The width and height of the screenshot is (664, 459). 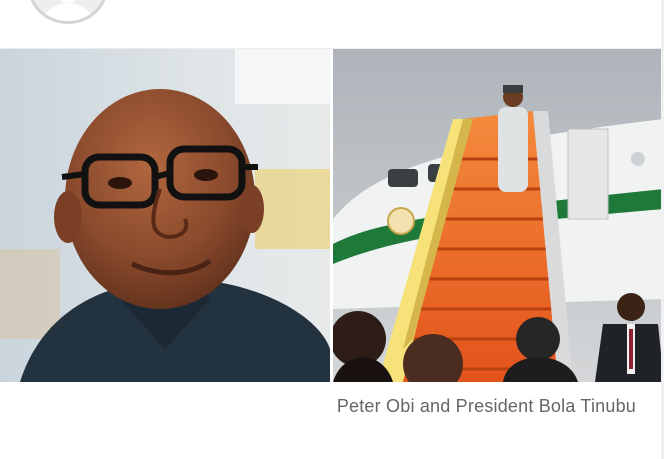 I want to click on avatar, so click(x=68, y=12).